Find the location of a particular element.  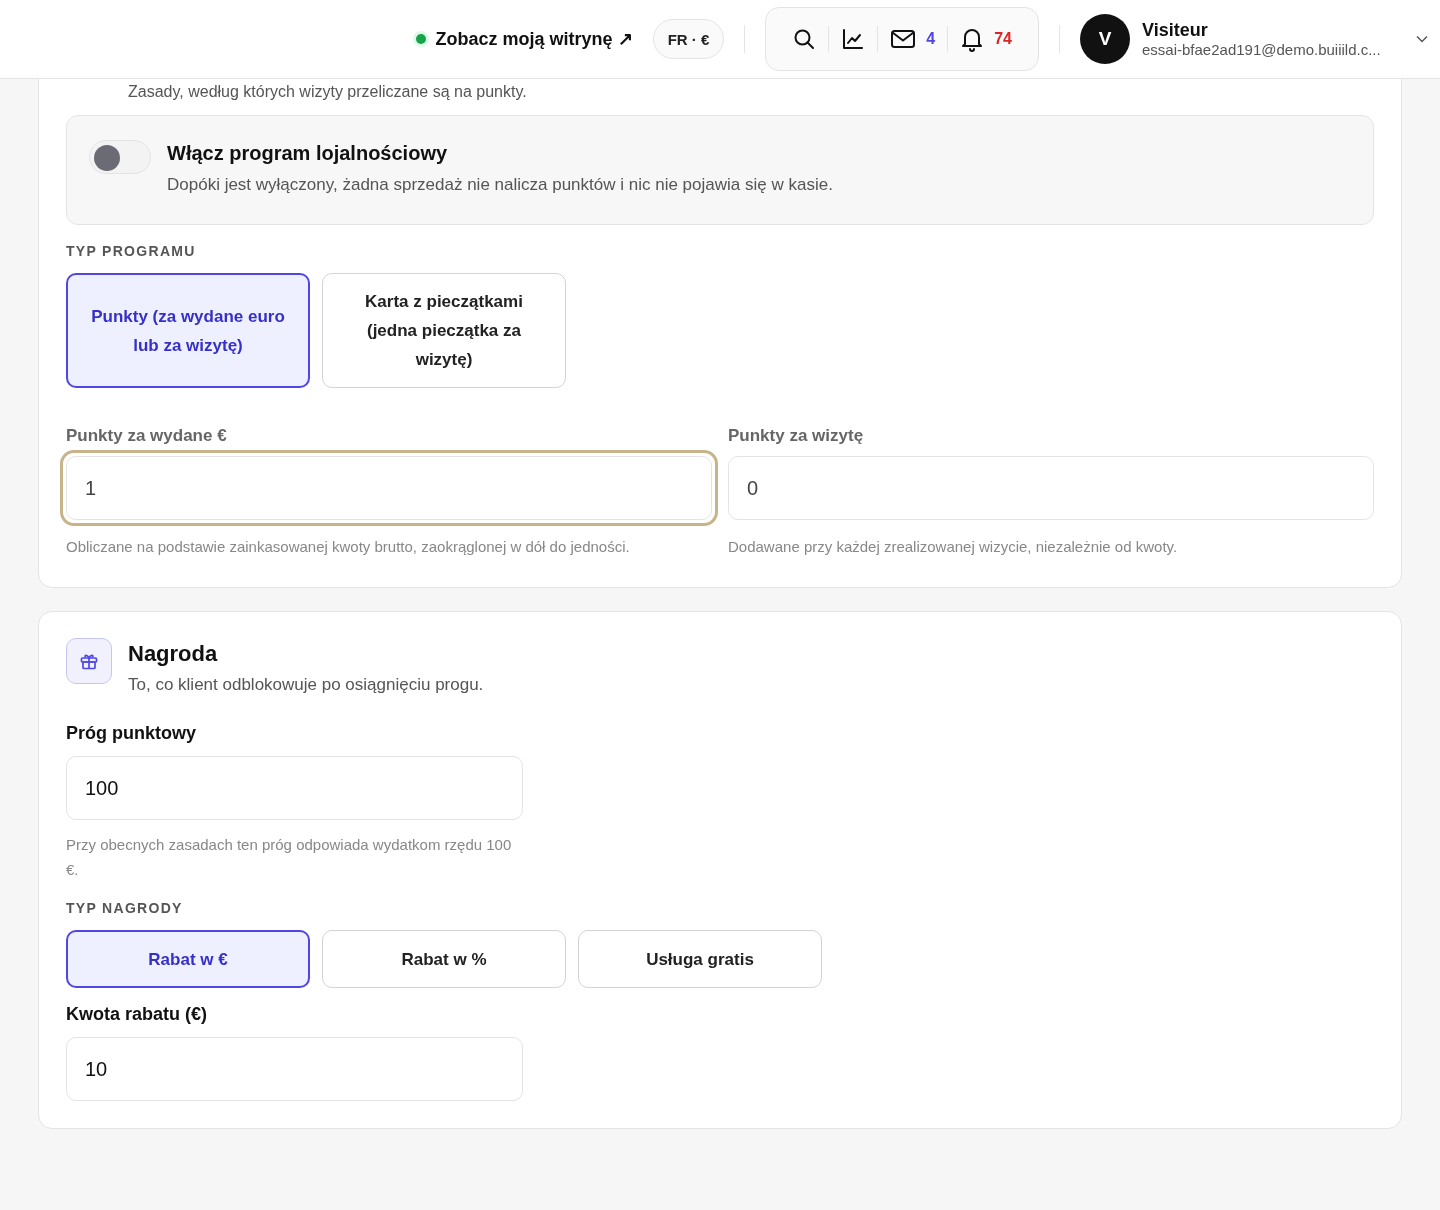

input-field: 10 is located at coordinates (294, 1069).